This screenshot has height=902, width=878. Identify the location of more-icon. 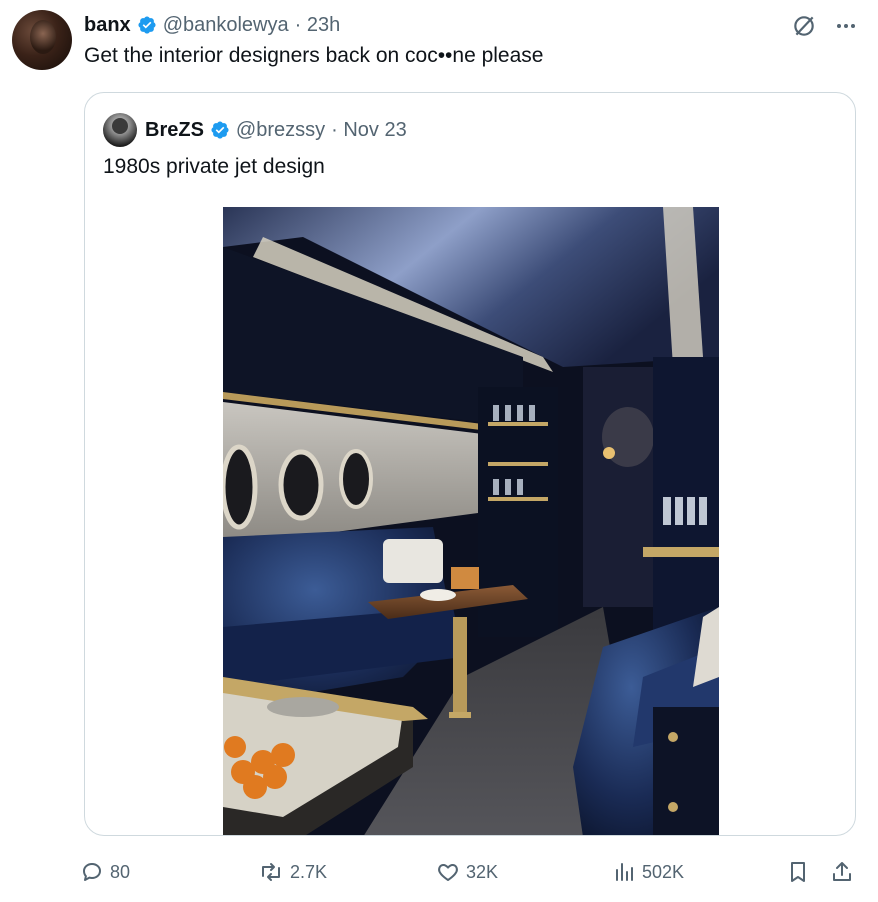
(846, 26).